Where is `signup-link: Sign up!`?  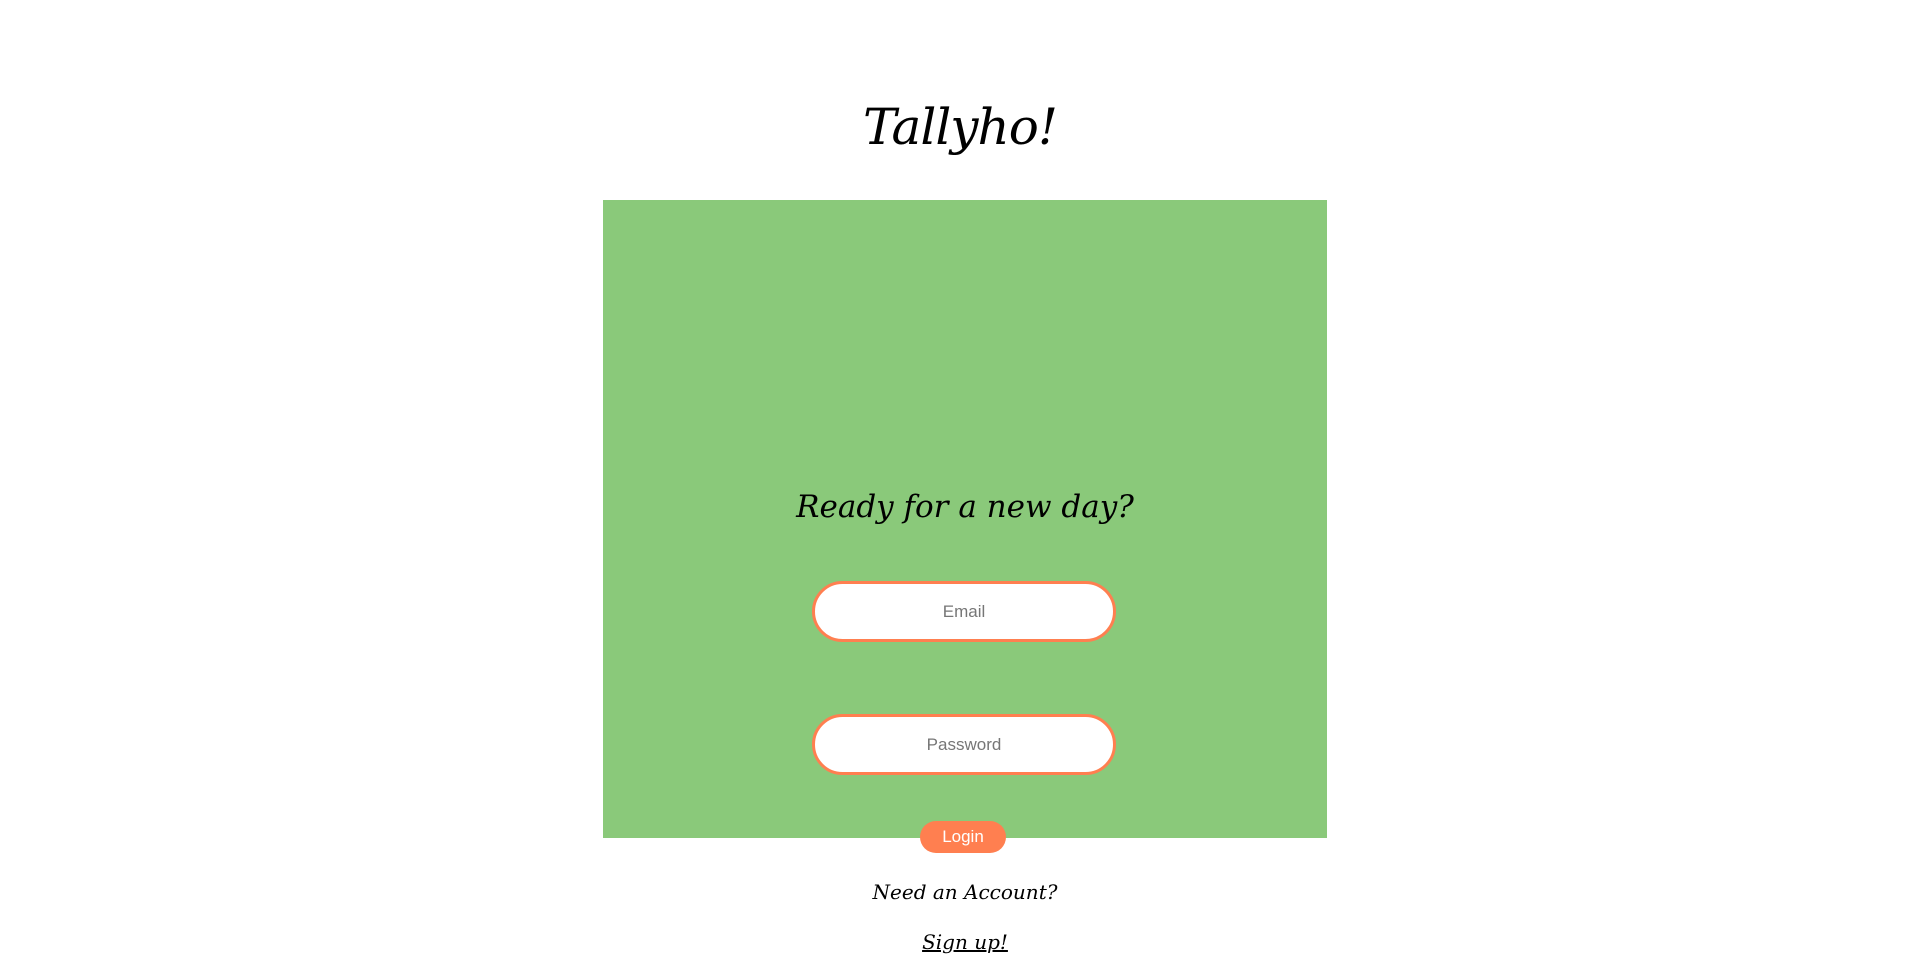 signup-link: Sign up! is located at coordinates (965, 942).